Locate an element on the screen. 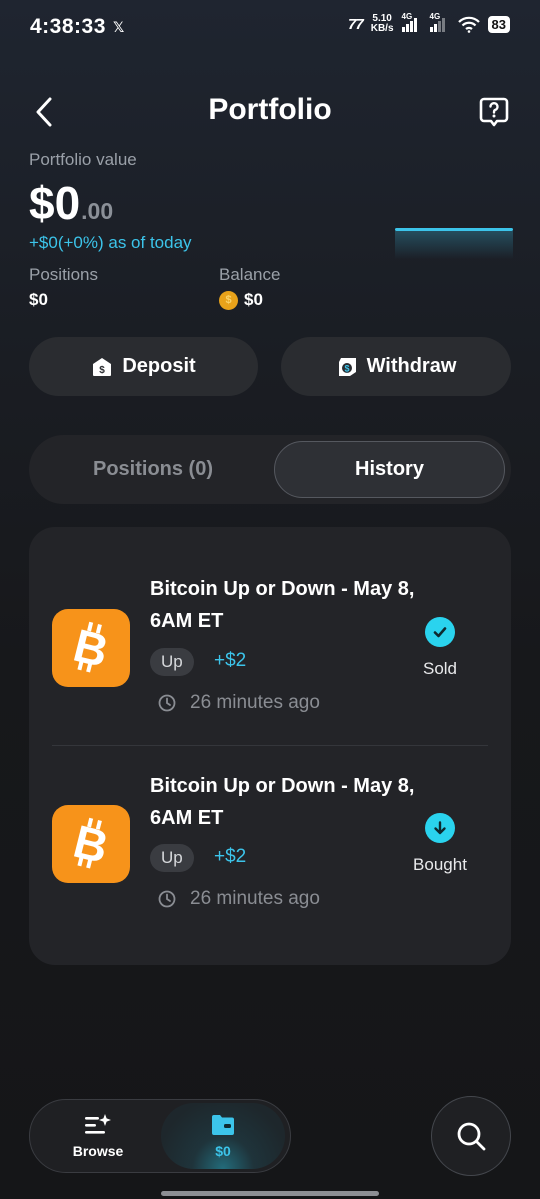 This screenshot has width=540, height=1199. positions-label: Positions is located at coordinates (63, 274).